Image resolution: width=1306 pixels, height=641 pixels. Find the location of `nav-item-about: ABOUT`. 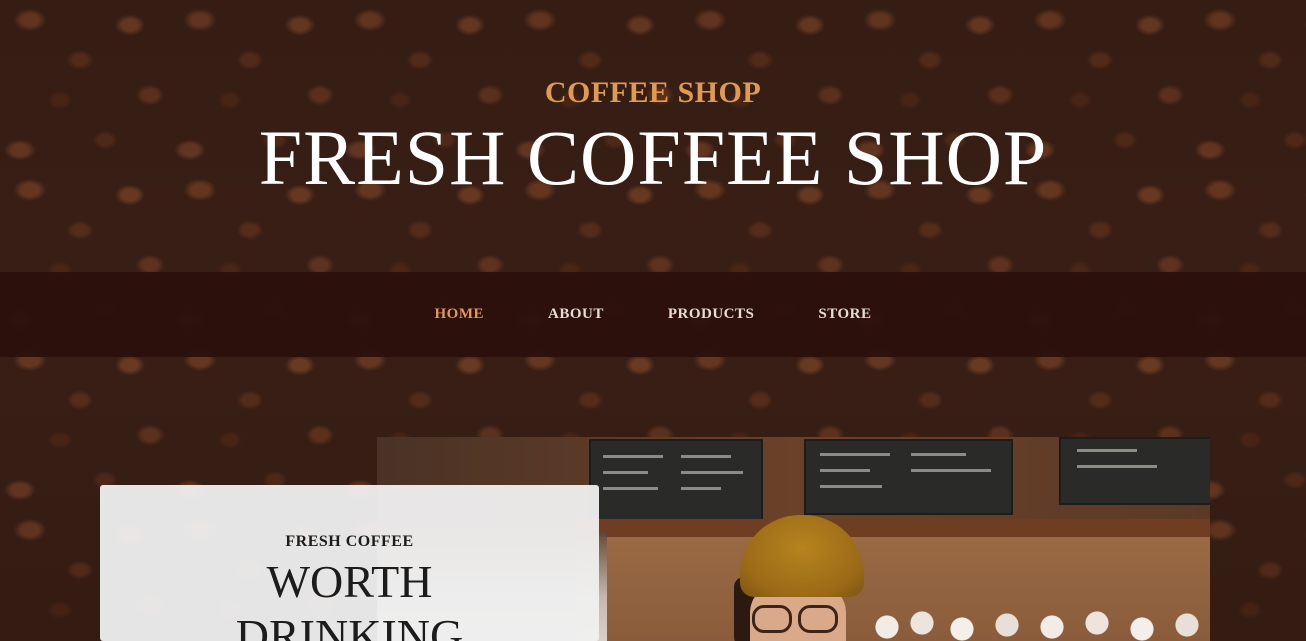

nav-item-about: ABOUT is located at coordinates (576, 314).